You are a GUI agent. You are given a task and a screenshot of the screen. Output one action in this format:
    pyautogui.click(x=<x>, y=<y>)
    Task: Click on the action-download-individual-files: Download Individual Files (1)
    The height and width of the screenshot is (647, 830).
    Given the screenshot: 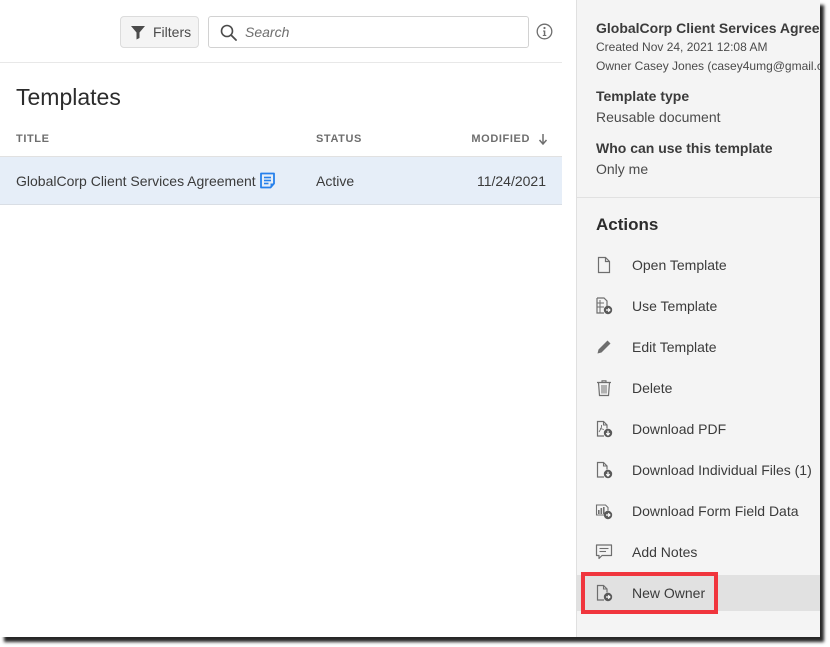 What is the action you would take?
    pyautogui.click(x=698, y=470)
    